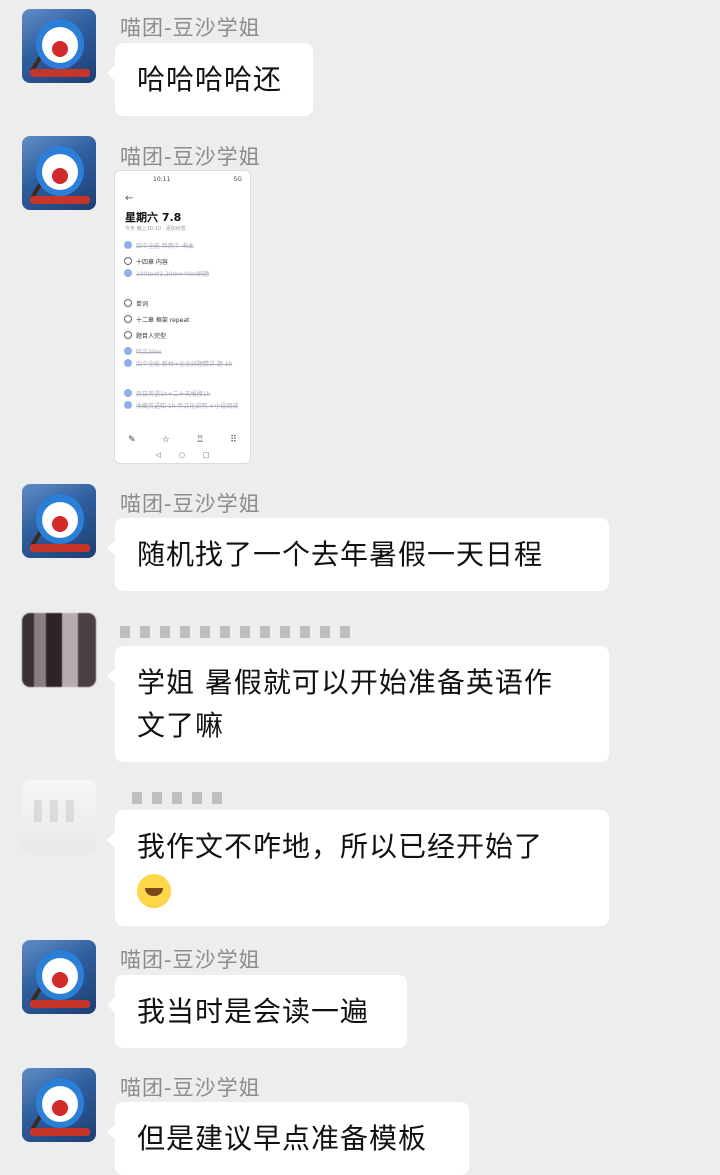 This screenshot has width=720, height=1175. What do you see at coordinates (253, 1011) in the screenshot?
I see `message-text: 我当时是会读一遍` at bounding box center [253, 1011].